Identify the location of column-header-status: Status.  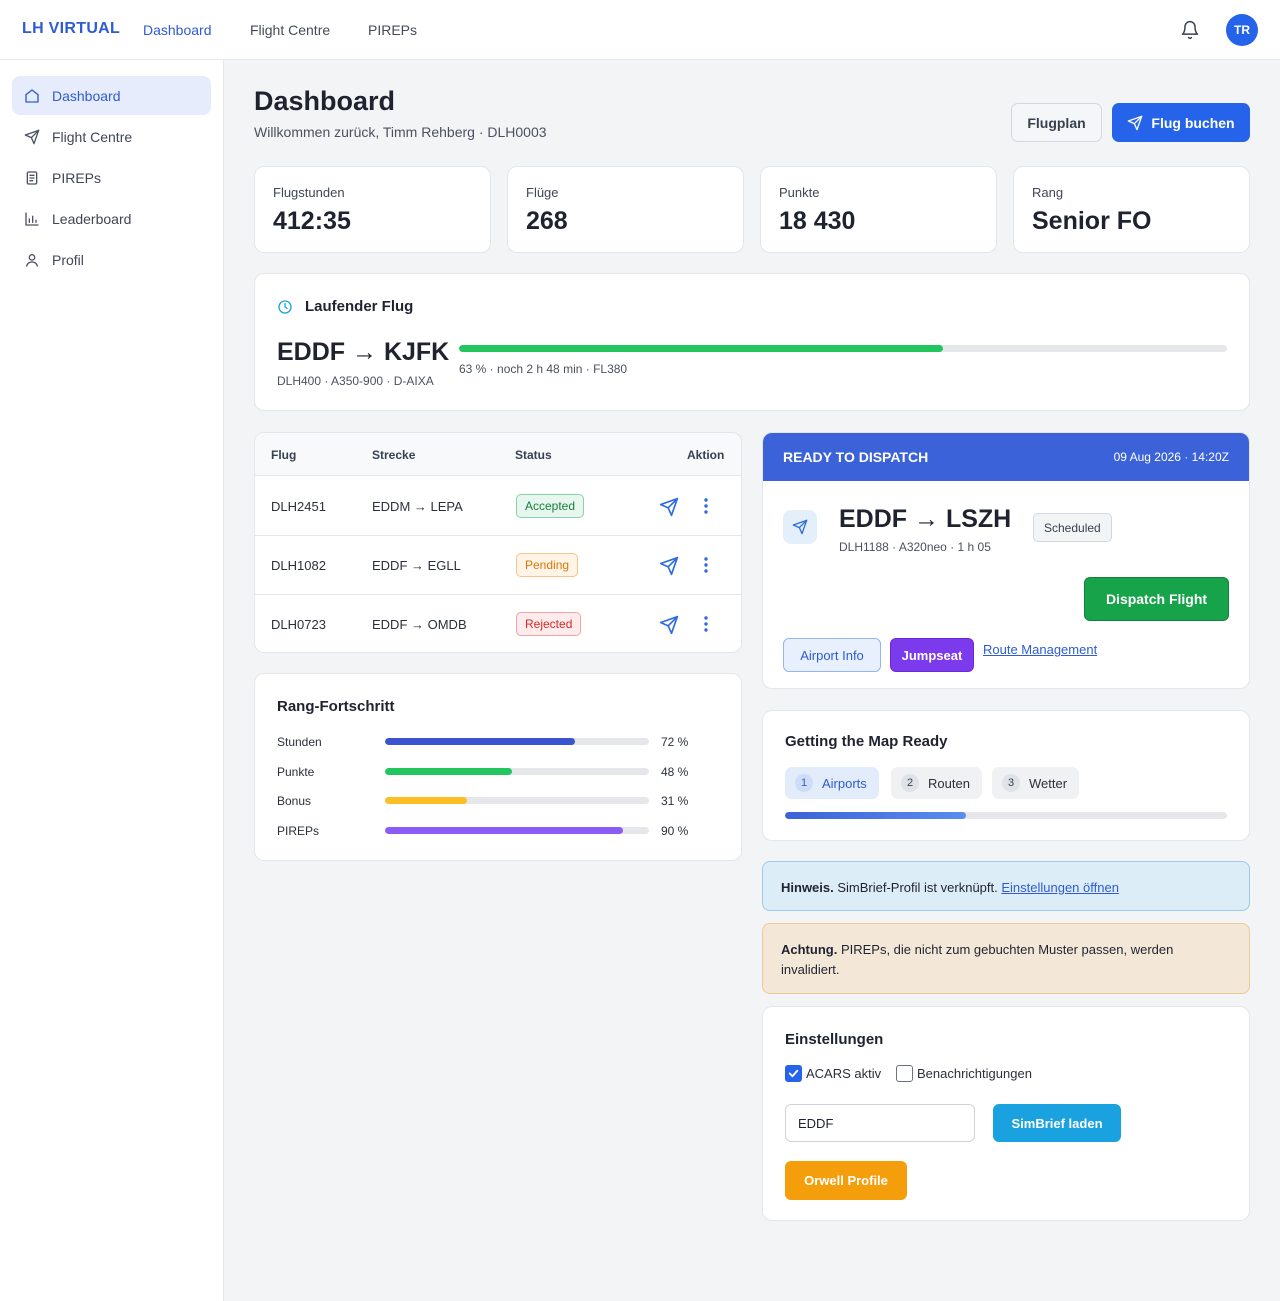
(533, 455).